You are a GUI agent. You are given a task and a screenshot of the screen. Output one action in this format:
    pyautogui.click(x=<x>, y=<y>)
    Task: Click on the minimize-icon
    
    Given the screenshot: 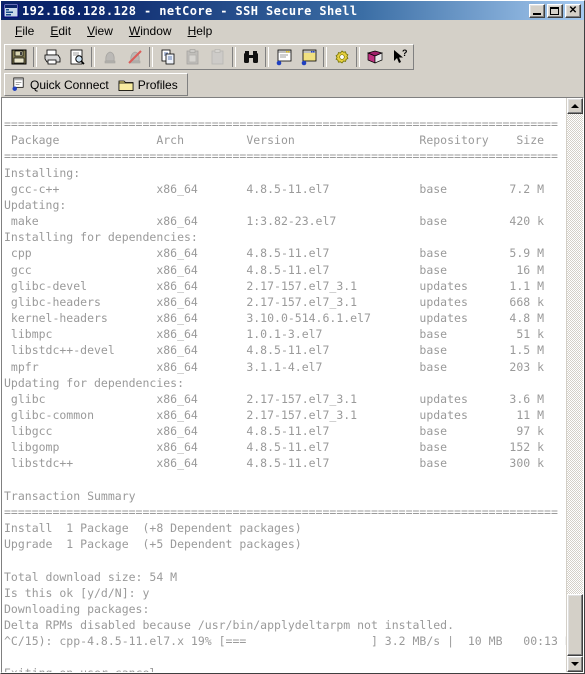 What is the action you would take?
    pyautogui.click(x=537, y=13)
    